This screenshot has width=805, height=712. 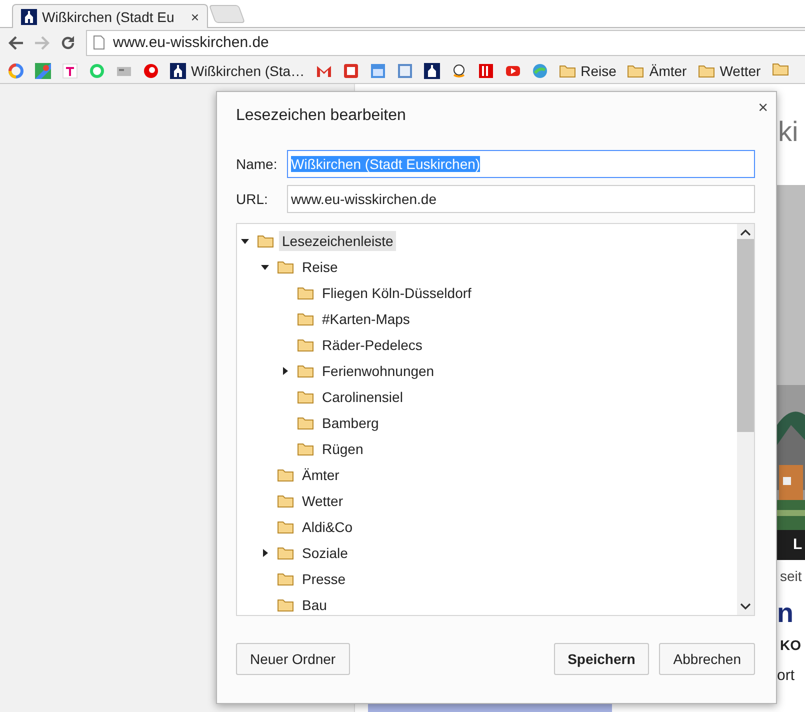 What do you see at coordinates (16, 43) in the screenshot?
I see `back-icon` at bounding box center [16, 43].